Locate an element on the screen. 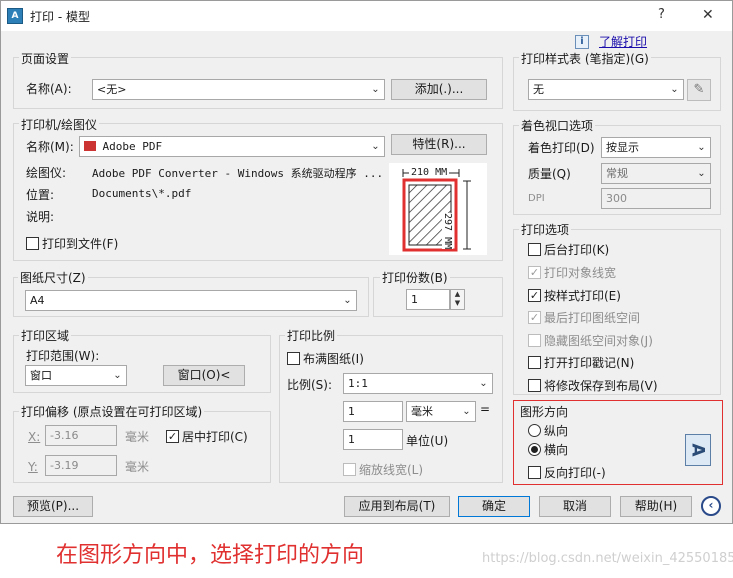 This screenshot has width=733, height=578. print-to-file-label: 打印到文件(F) is located at coordinates (80, 244).